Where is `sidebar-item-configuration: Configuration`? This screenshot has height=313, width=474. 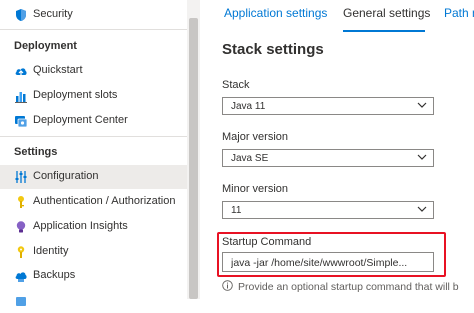 sidebar-item-configuration: Configuration is located at coordinates (93, 177).